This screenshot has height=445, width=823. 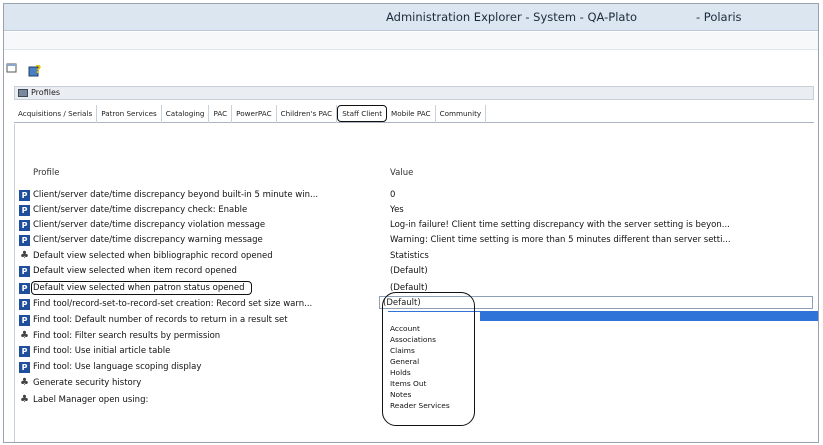 I want to click on row-profile-name: Label Manager open using:, so click(x=91, y=400).